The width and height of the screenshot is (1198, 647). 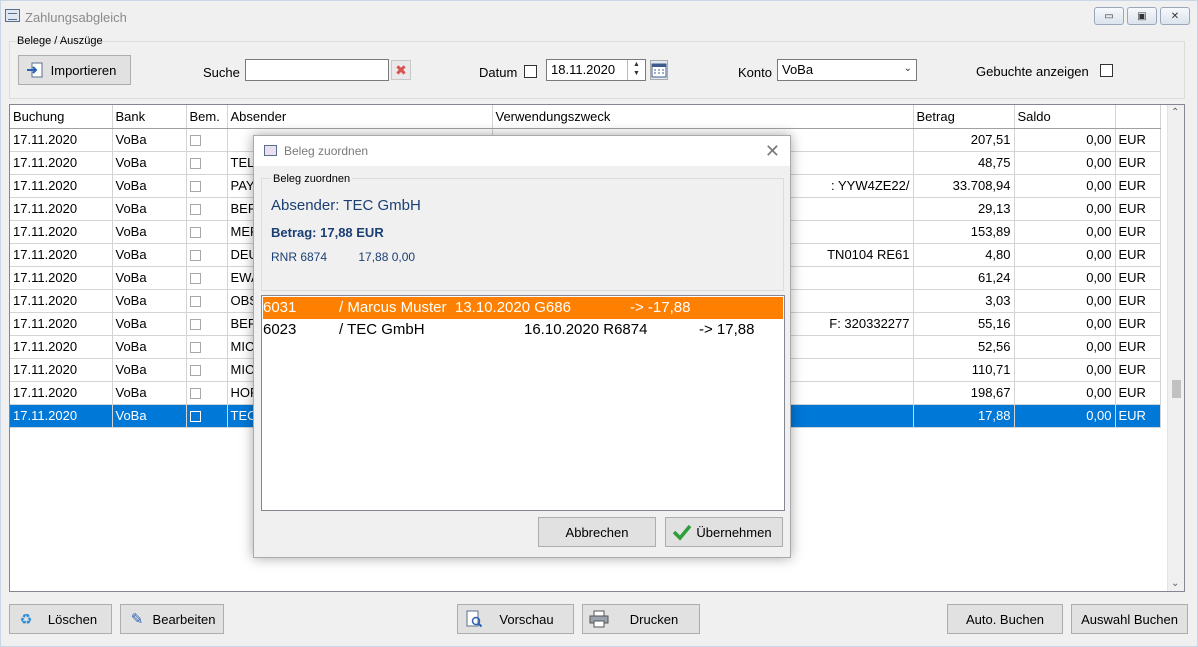 What do you see at coordinates (60, 619) in the screenshot?
I see `delete-button: ♻ Löschen` at bounding box center [60, 619].